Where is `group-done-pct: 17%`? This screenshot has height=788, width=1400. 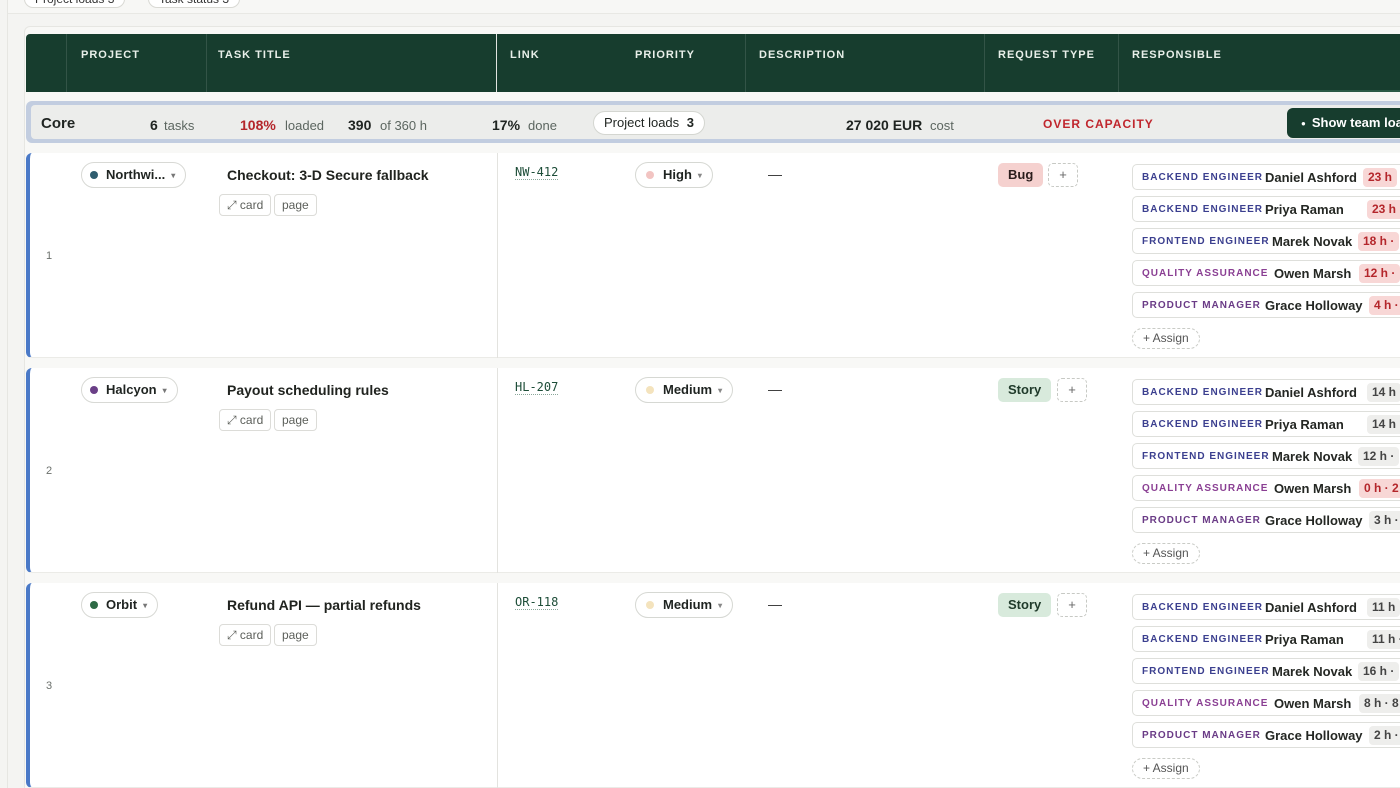
group-done-pct: 17% is located at coordinates (506, 125).